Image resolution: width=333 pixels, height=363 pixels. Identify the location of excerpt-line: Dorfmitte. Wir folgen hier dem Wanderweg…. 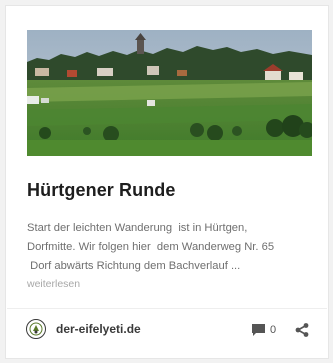
(151, 247).